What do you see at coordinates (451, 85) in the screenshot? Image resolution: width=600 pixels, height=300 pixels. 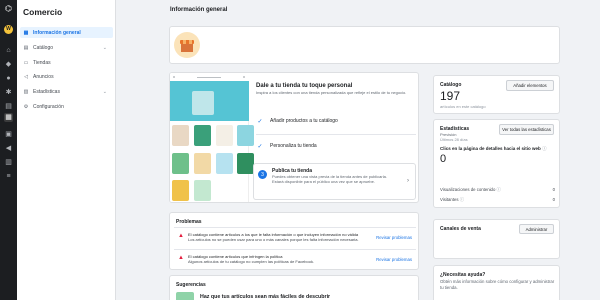 I see `catalog-label: Catálogo` at bounding box center [451, 85].